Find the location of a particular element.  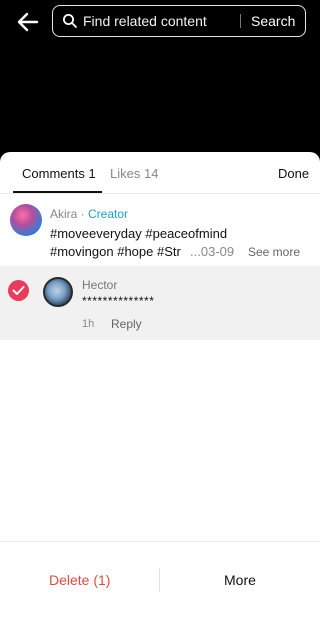

search-bar: Find related content Search is located at coordinates (179, 21).